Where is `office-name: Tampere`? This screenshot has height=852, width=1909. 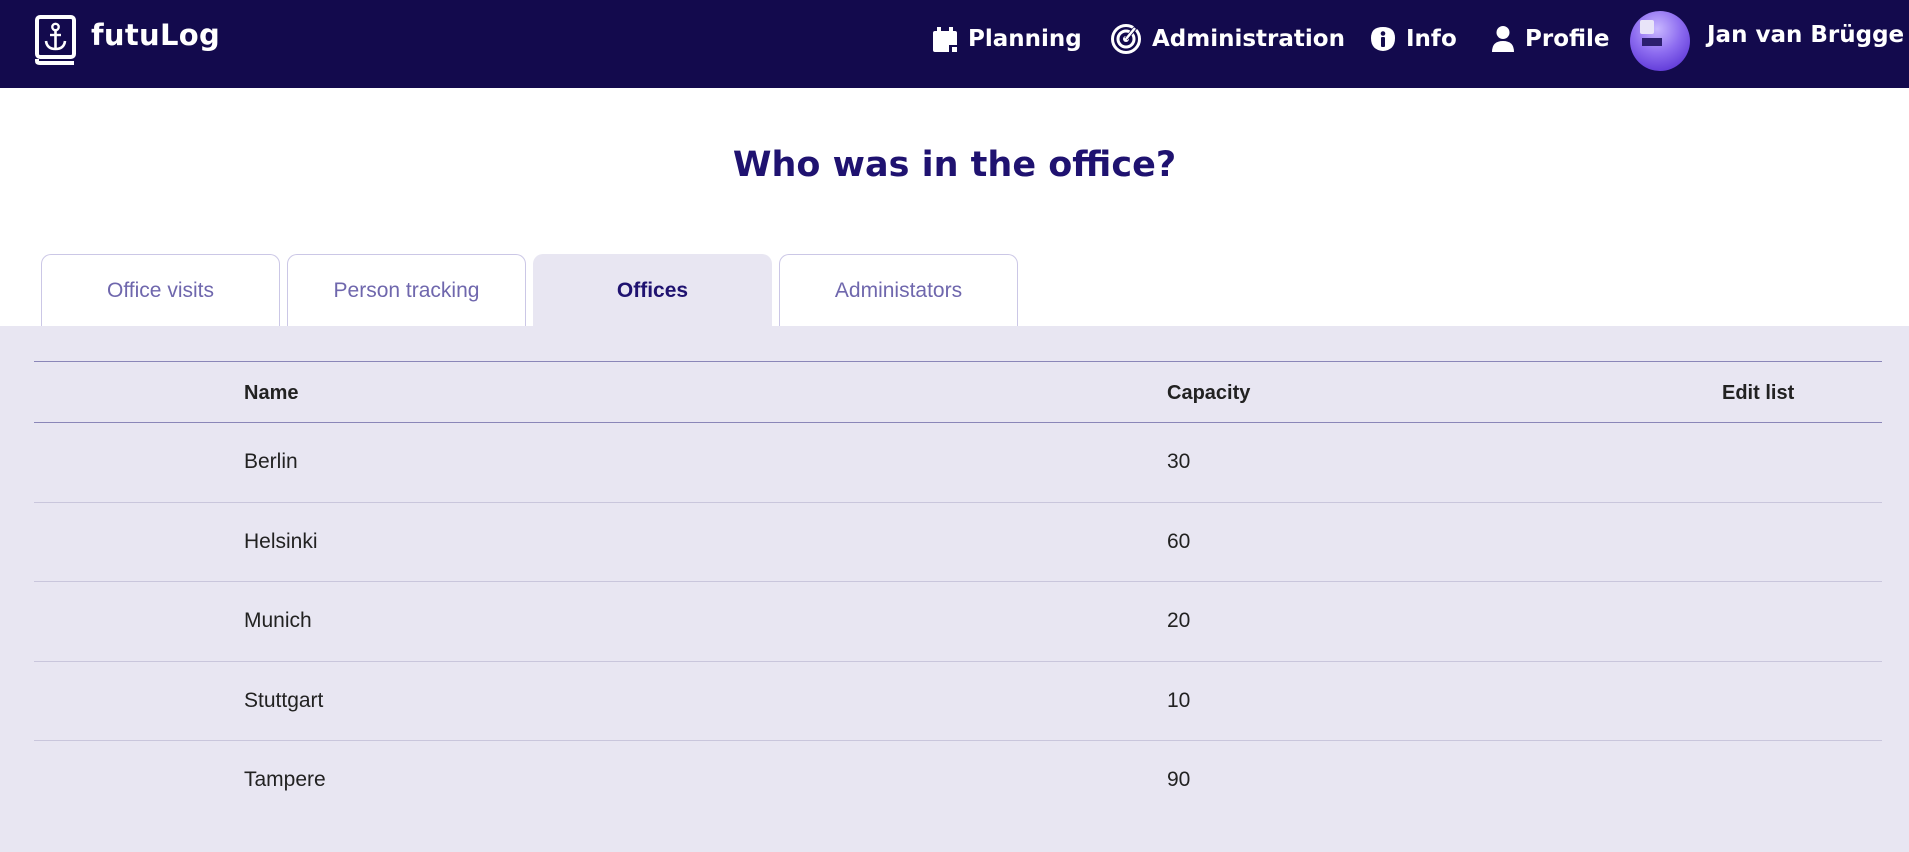 office-name: Tampere is located at coordinates (285, 779).